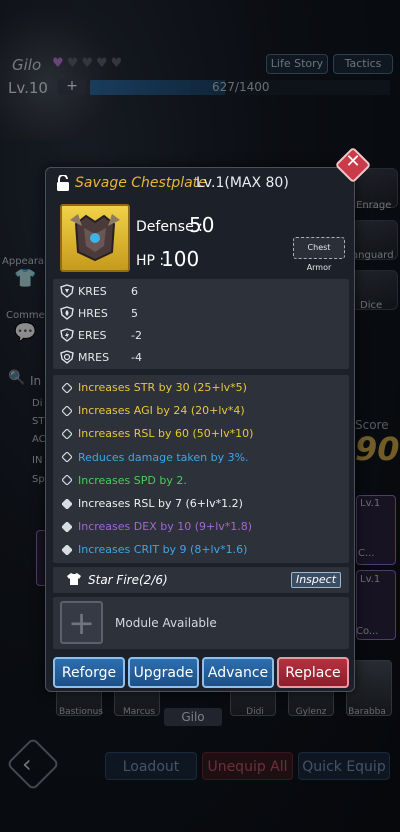  I want to click on bonus-stat-row: Increases DEX by 10 (9+lv*1.8), so click(157, 526).